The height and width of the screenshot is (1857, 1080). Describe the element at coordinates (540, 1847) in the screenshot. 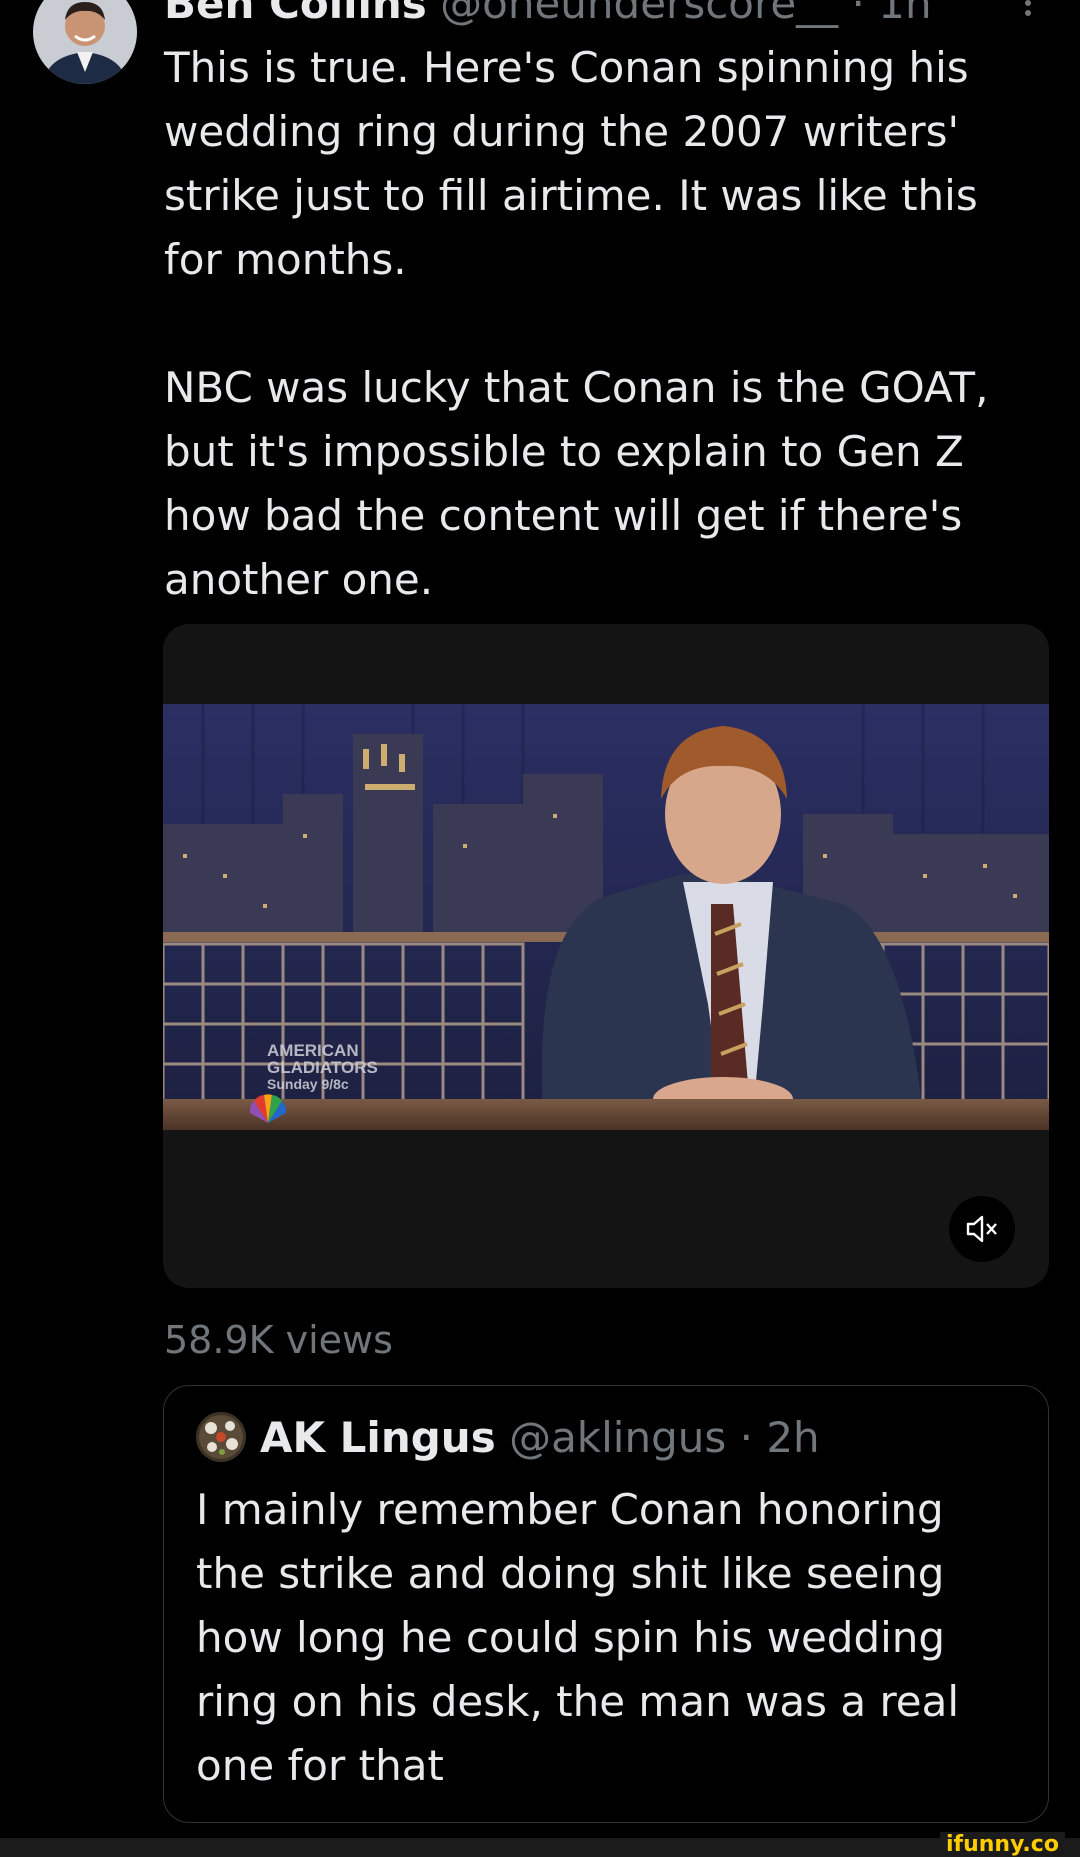

I see `bottom-strip` at that location.